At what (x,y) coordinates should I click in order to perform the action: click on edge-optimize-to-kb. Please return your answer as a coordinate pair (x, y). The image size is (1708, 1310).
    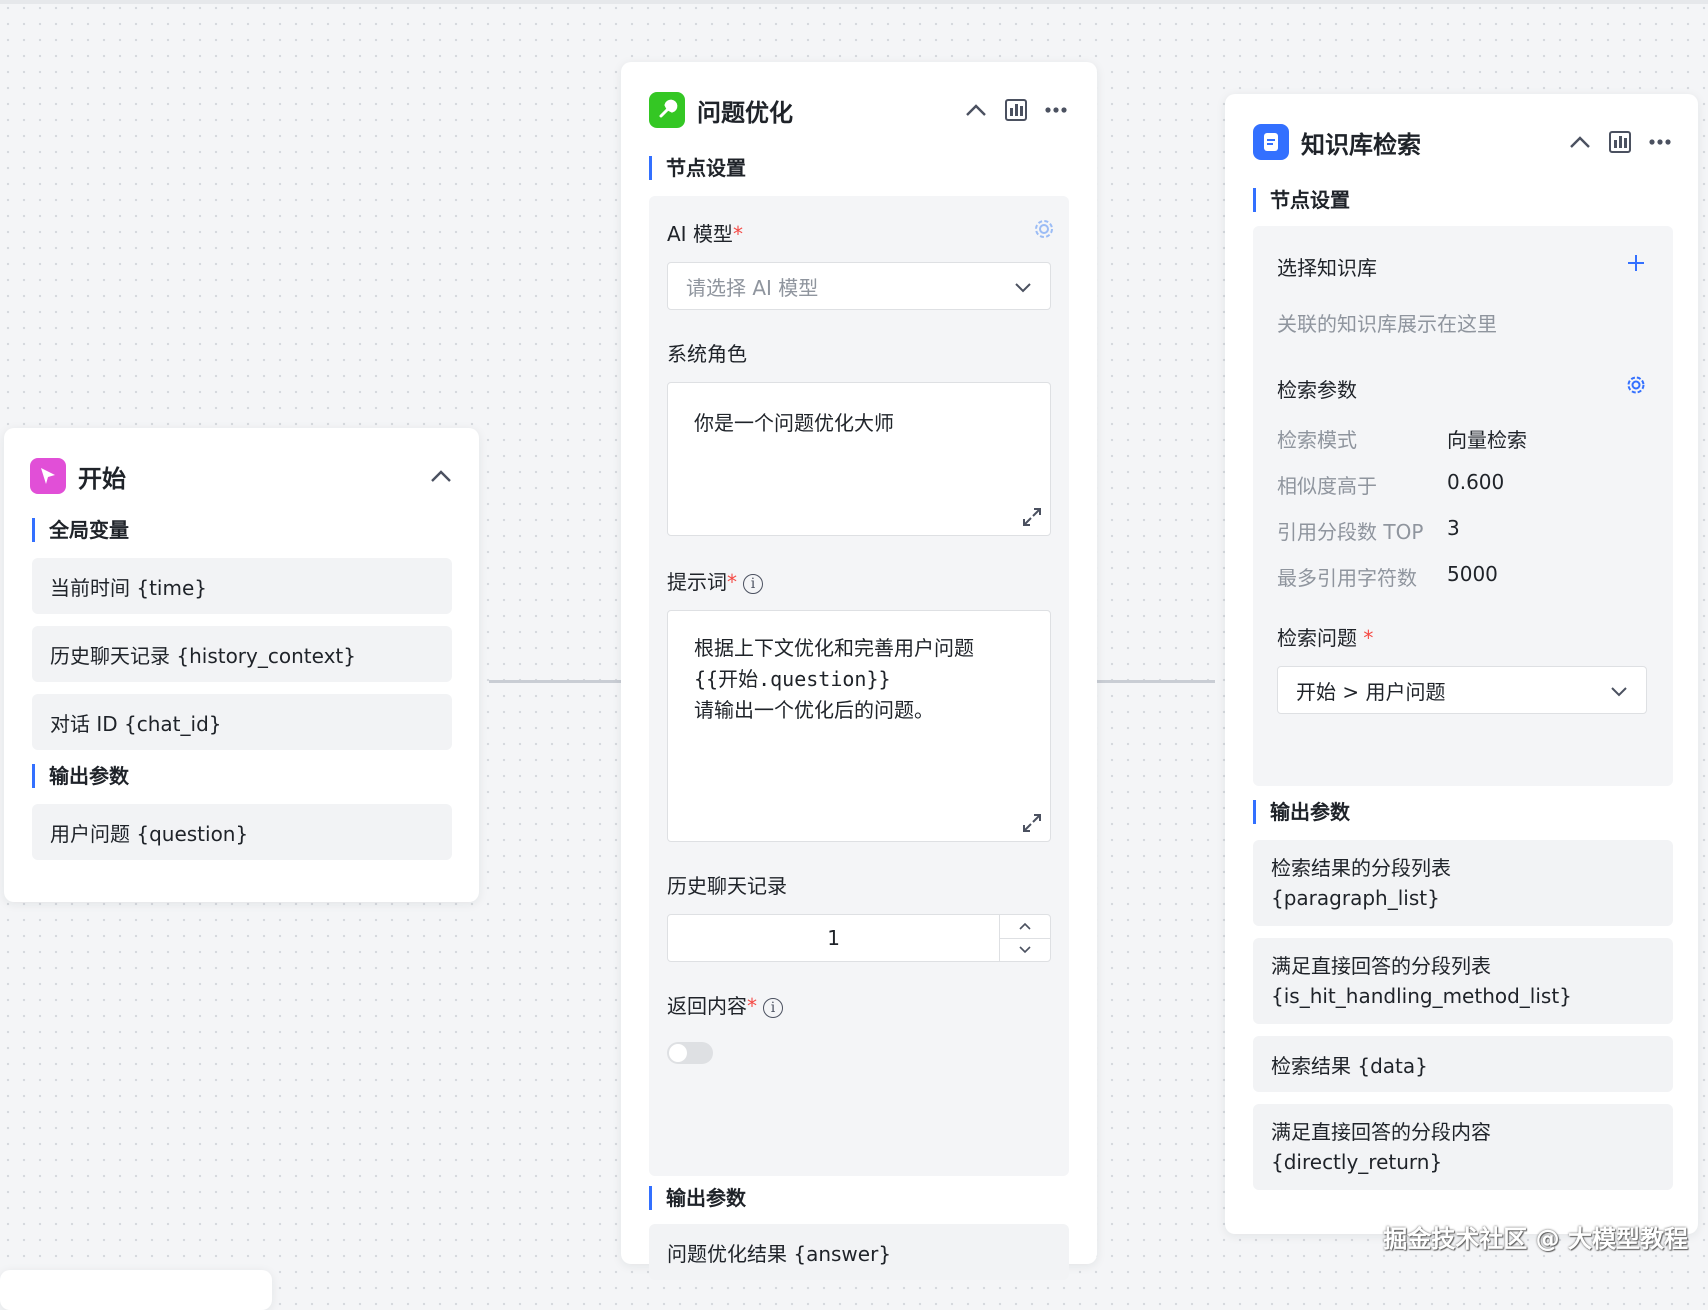
    Looking at the image, I should click on (1156, 681).